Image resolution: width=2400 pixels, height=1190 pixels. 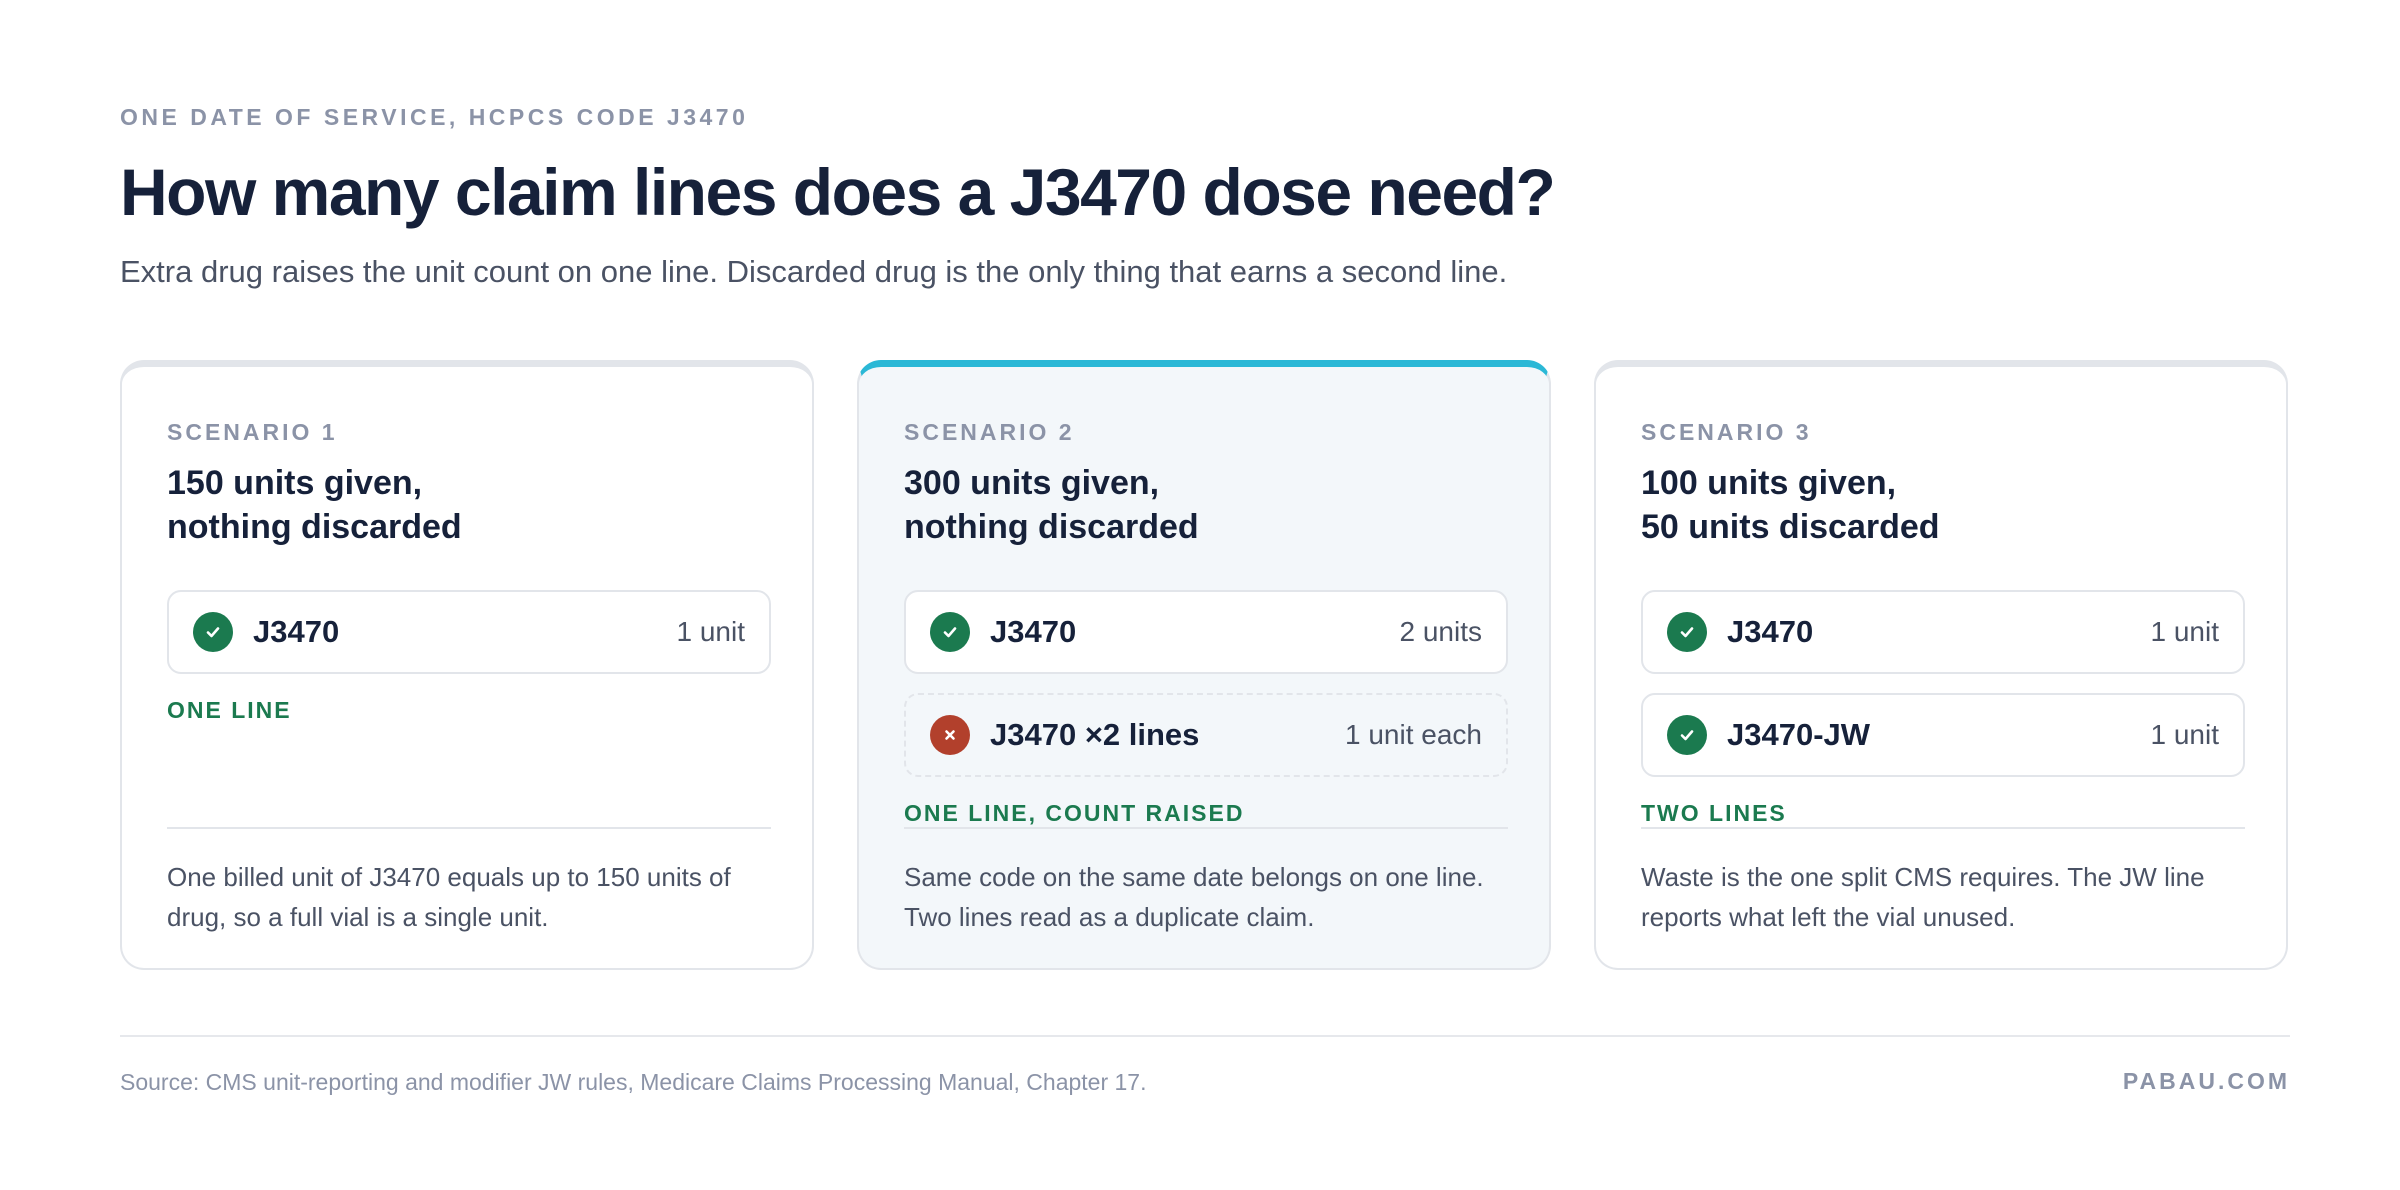 I want to click on scenario-heading-line: 100 units given,, so click(x=1769, y=483).